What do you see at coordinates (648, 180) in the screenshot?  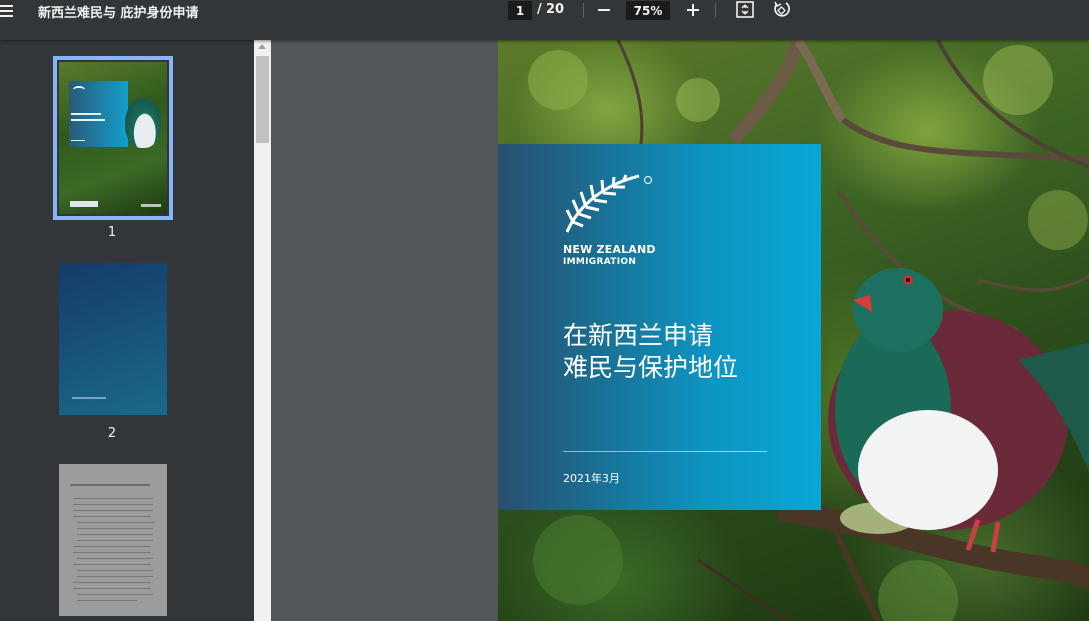 I see `trademark-icon` at bounding box center [648, 180].